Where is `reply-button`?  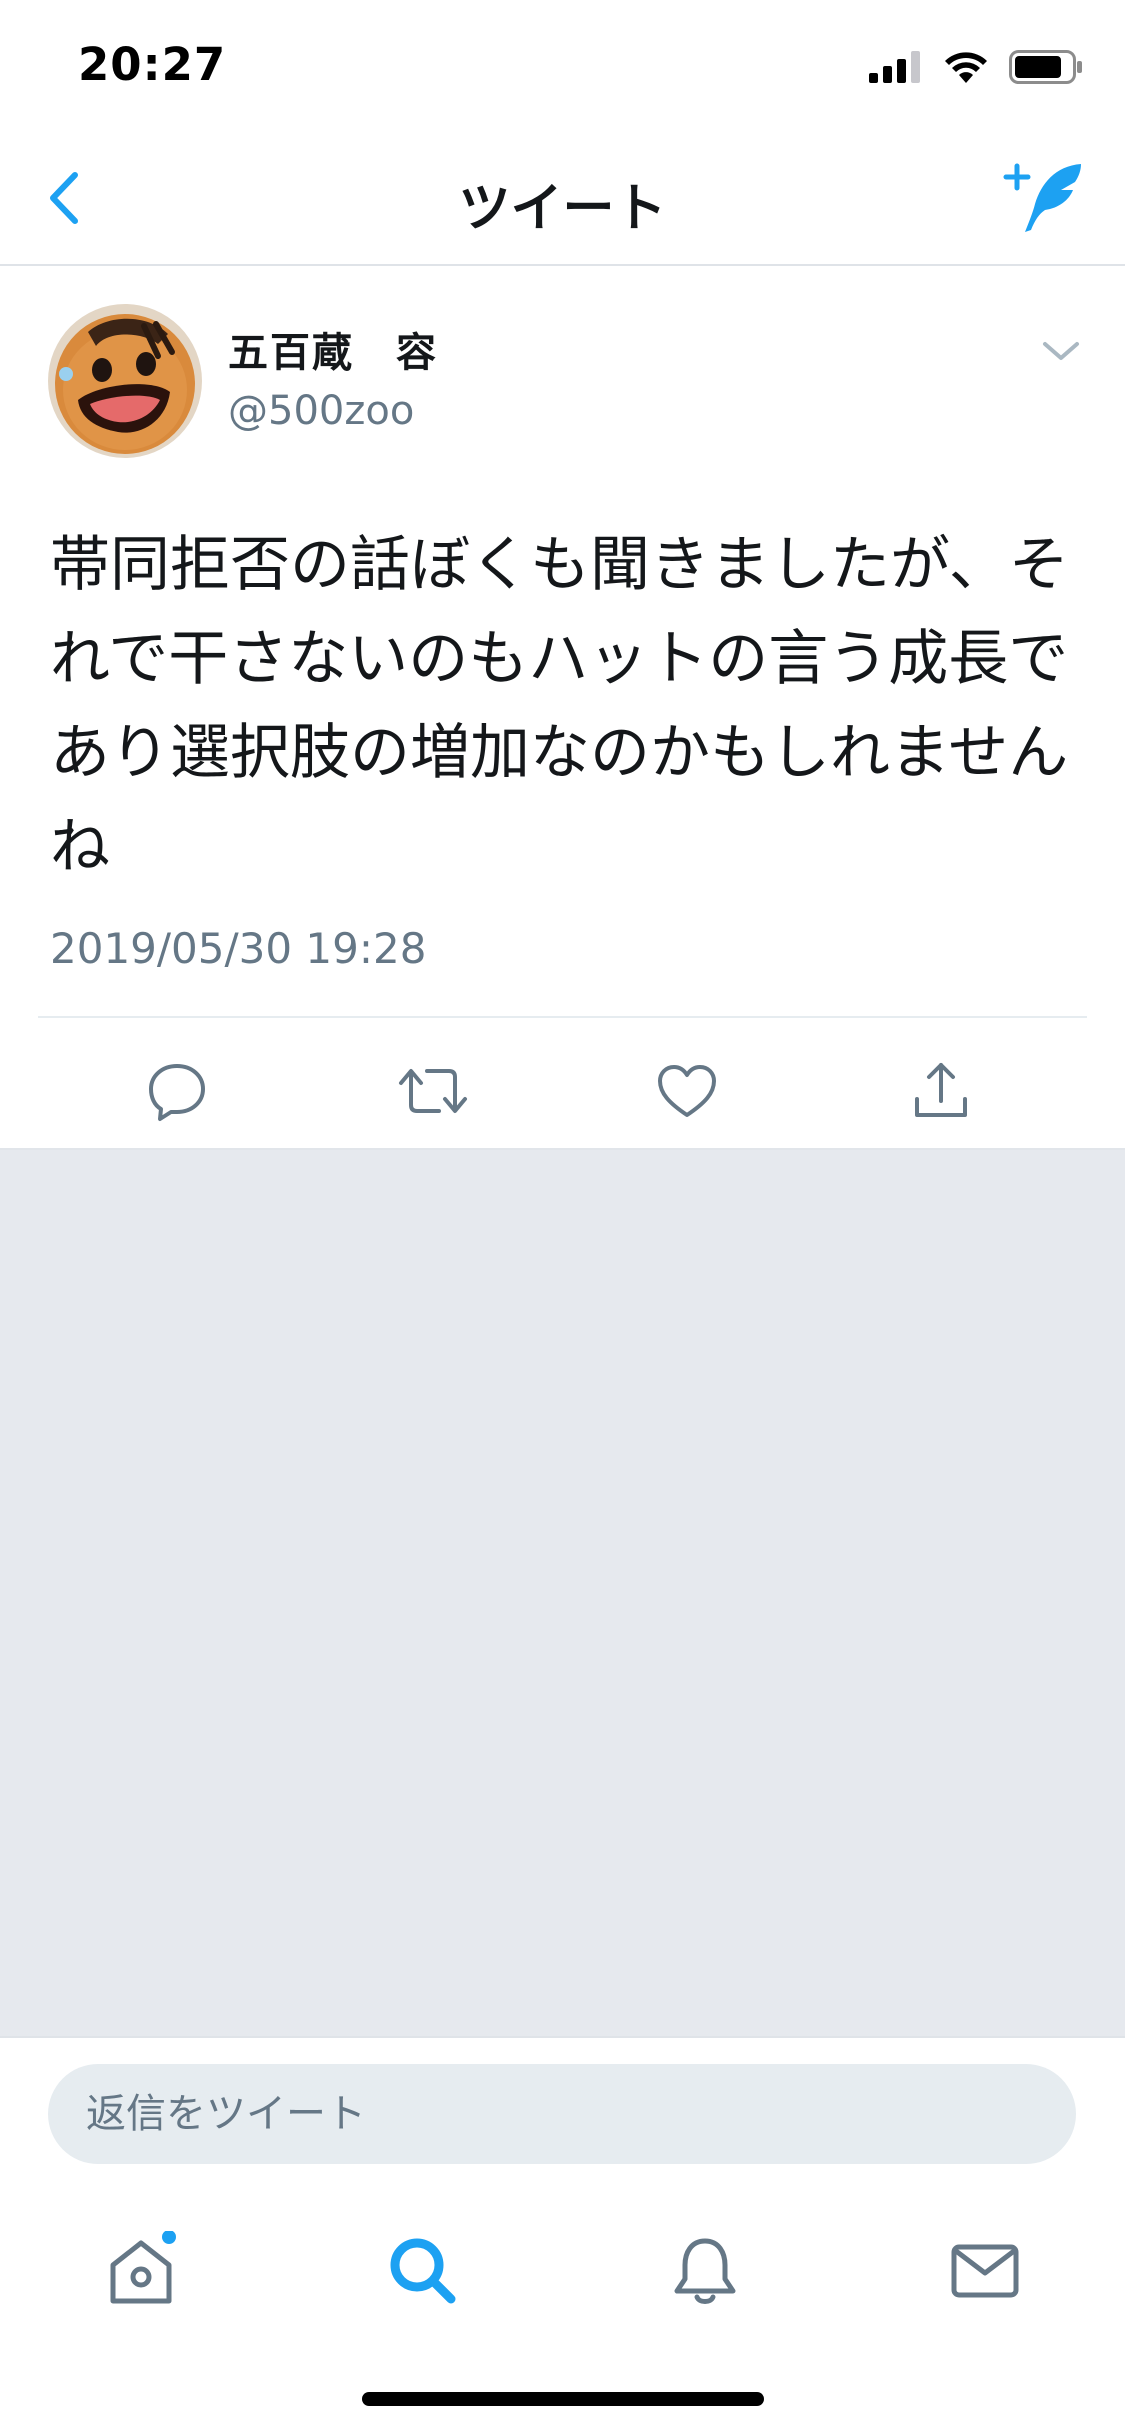
reply-button is located at coordinates (177, 1091).